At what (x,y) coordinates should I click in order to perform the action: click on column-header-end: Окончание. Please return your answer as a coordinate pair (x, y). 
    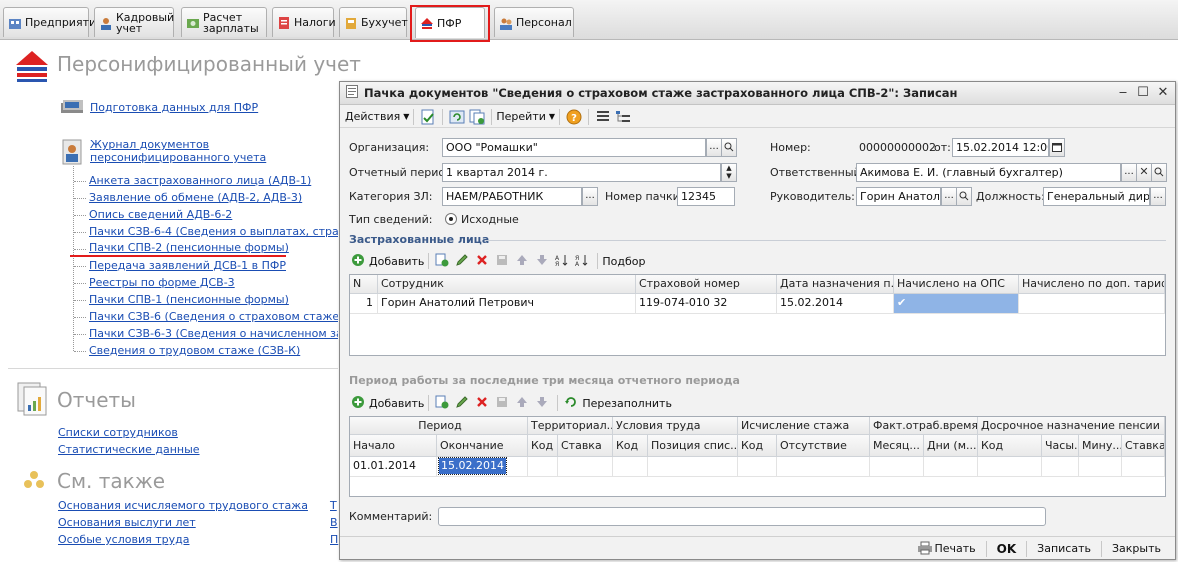
    Looking at the image, I should click on (482, 446).